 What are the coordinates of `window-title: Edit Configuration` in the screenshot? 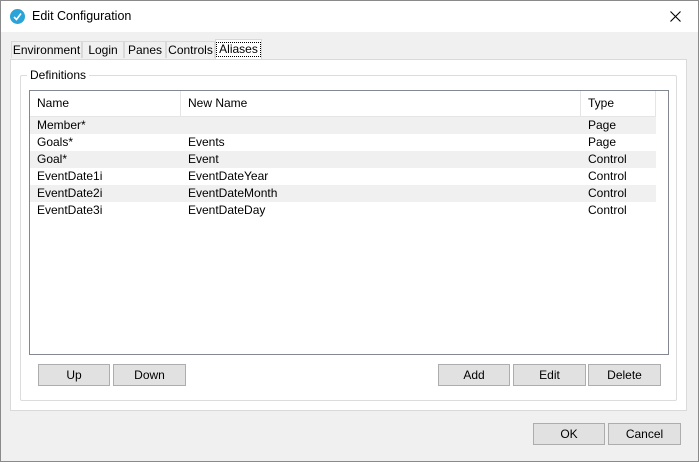 It's located at (82, 16).